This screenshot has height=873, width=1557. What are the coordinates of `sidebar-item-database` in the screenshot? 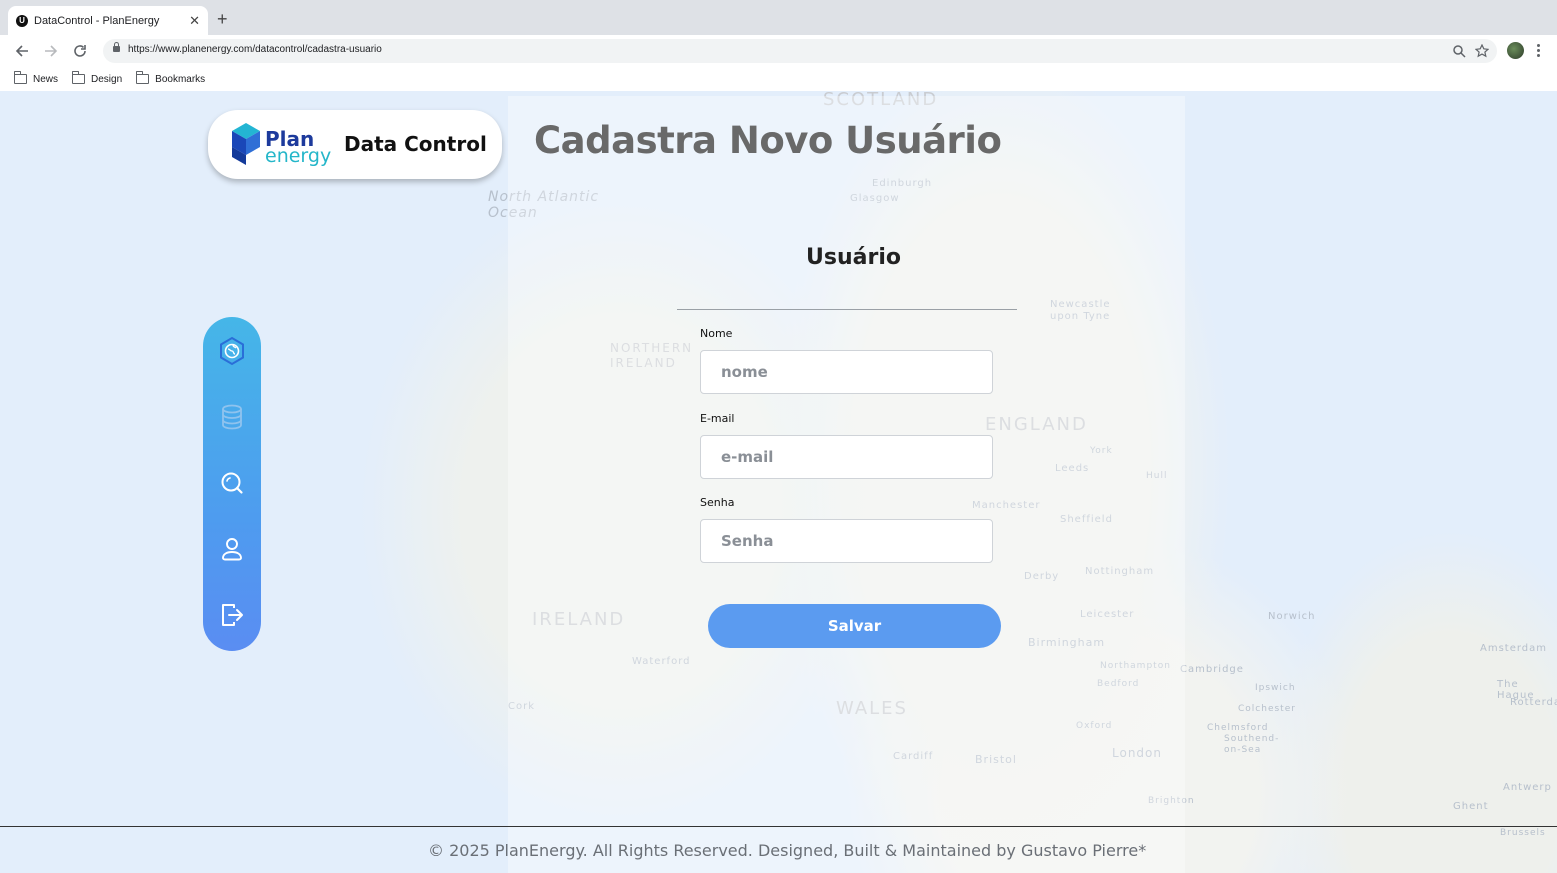 It's located at (232, 417).